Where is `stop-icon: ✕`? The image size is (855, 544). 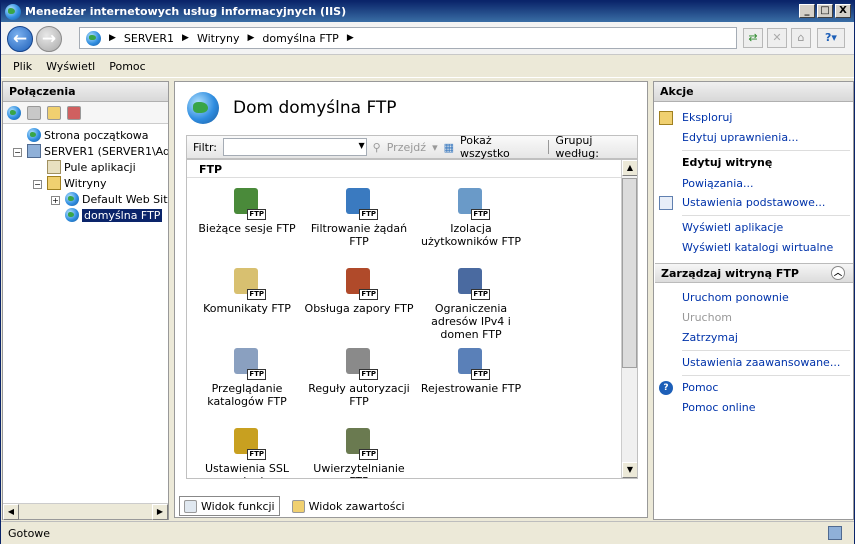 stop-icon: ✕ is located at coordinates (777, 38).